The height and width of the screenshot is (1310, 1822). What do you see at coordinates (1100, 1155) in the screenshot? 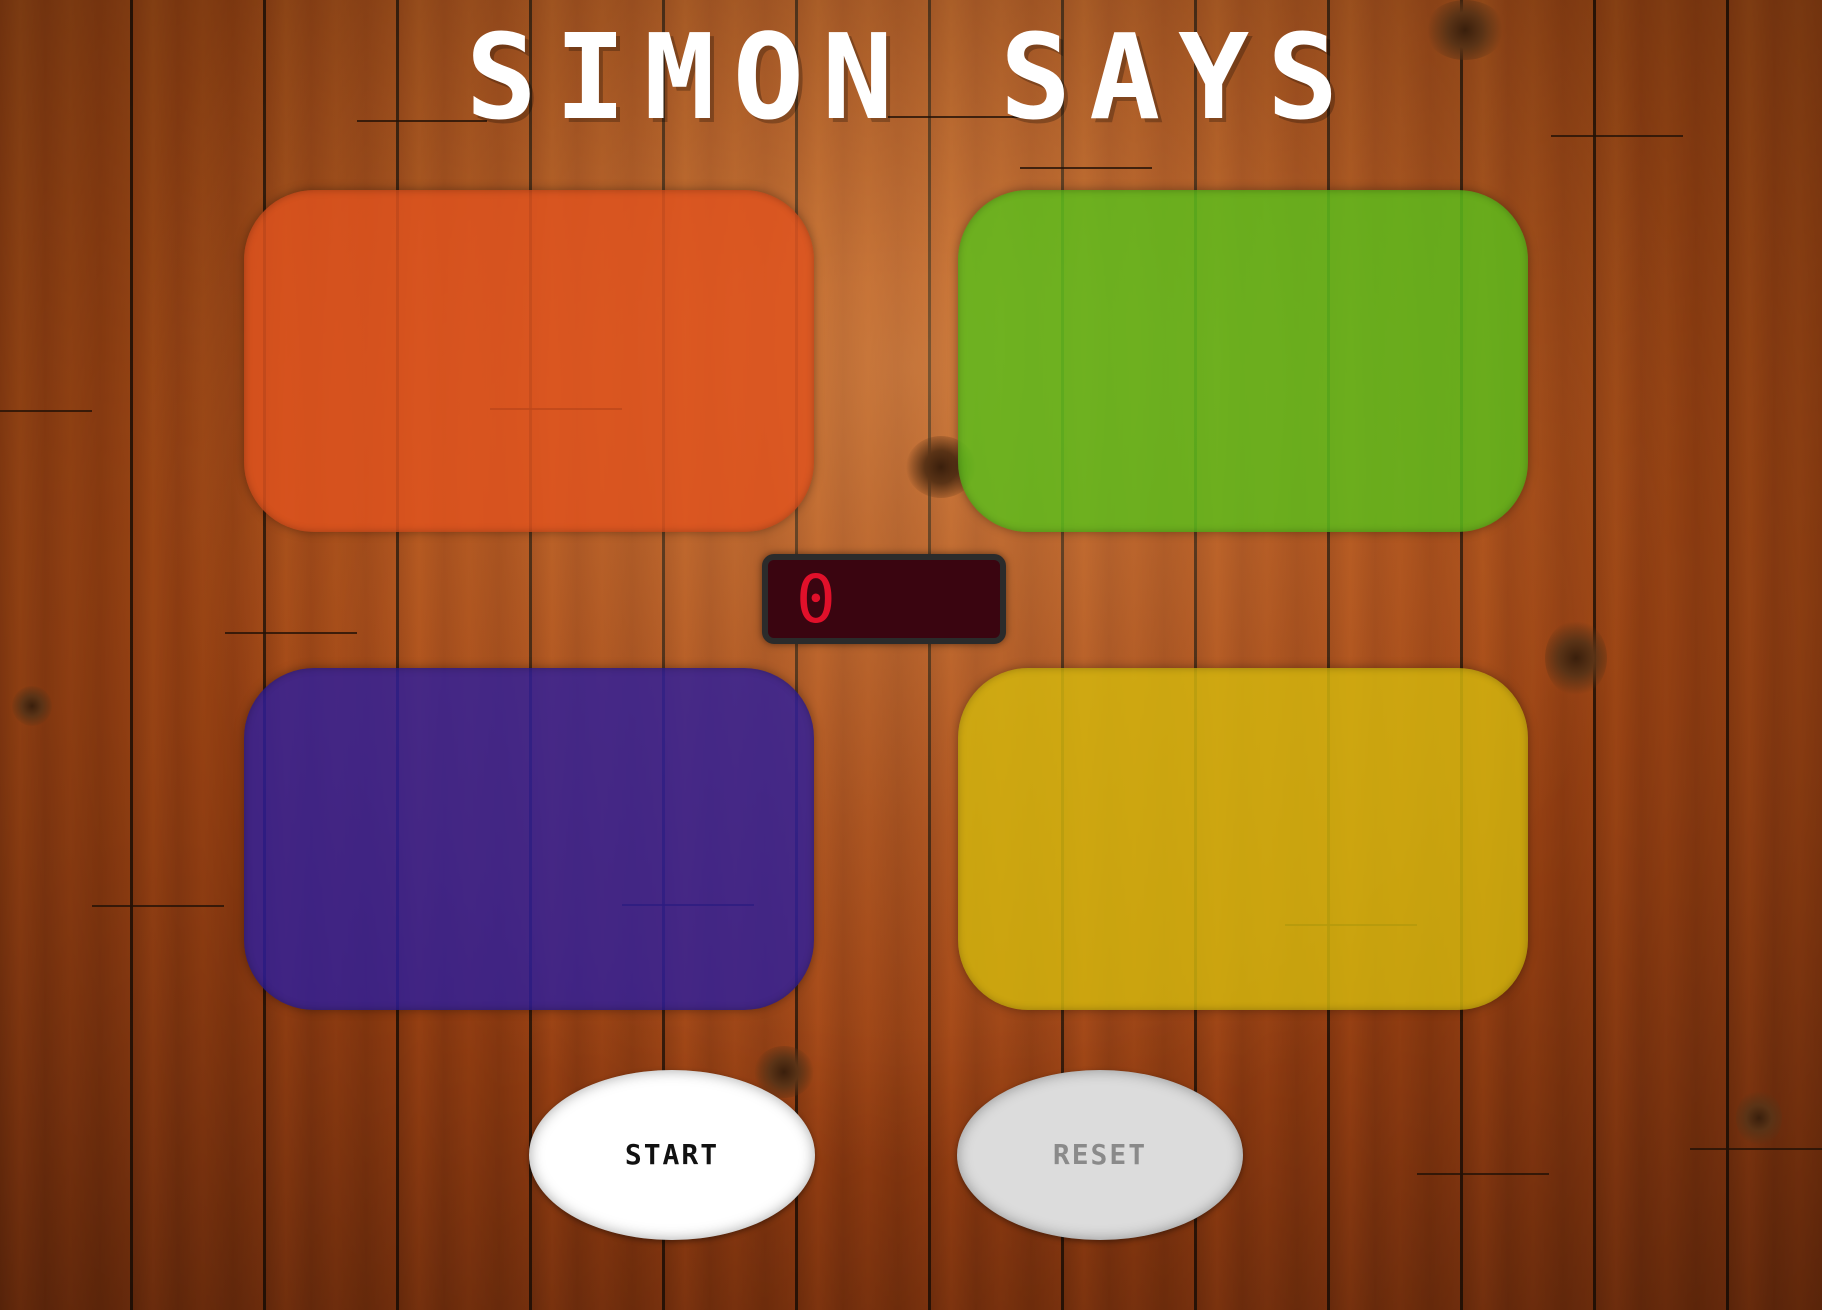
I see `reset-button: RESET` at bounding box center [1100, 1155].